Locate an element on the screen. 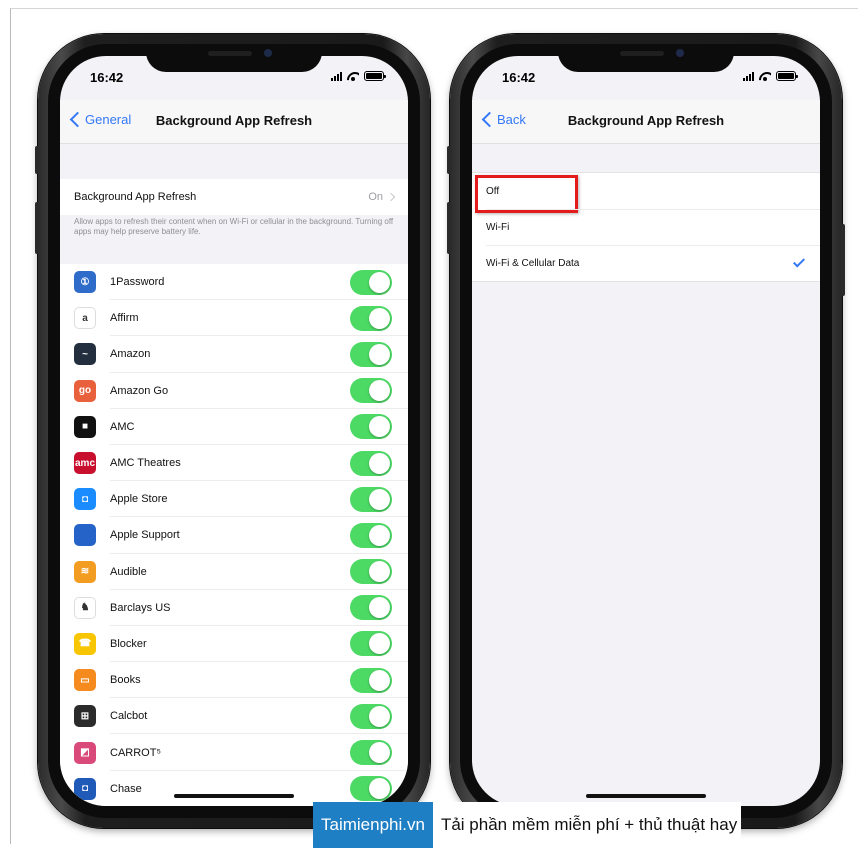 The height and width of the screenshot is (850, 860). app-icon: ≋ is located at coordinates (85, 571).